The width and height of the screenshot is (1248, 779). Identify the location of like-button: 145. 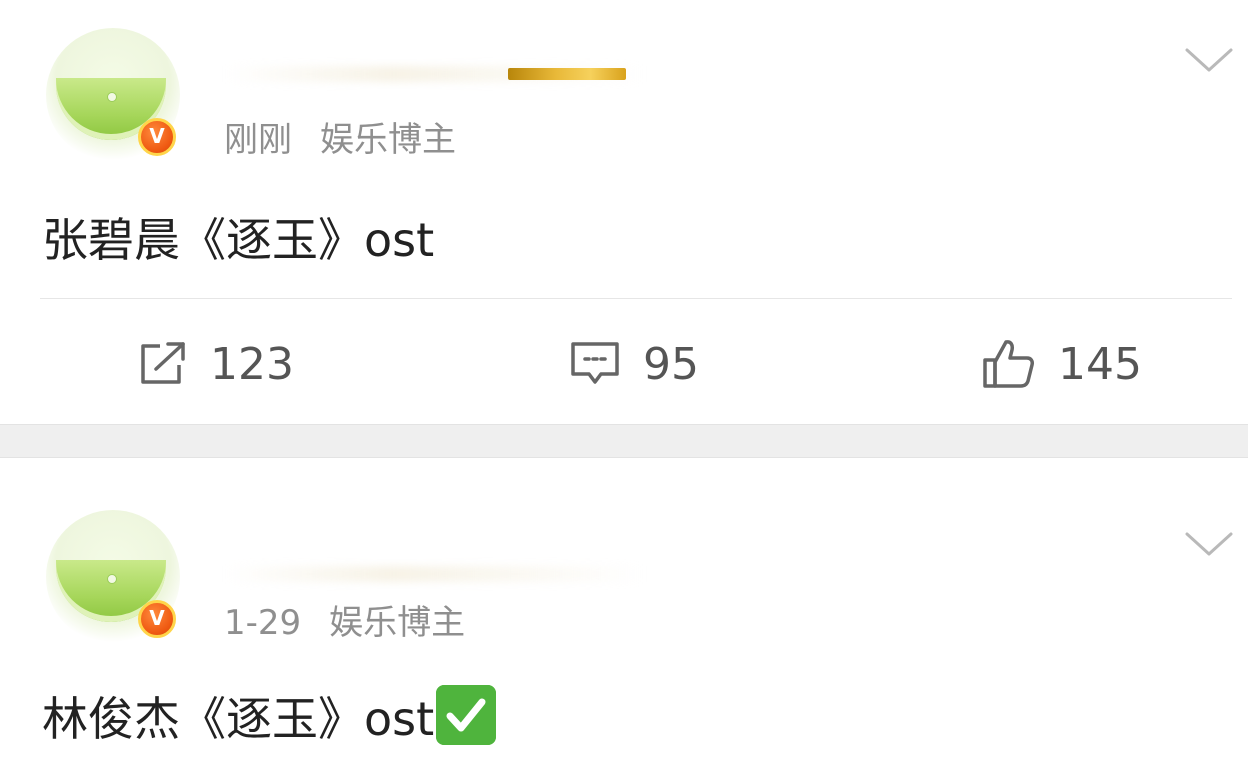
(1062, 364).